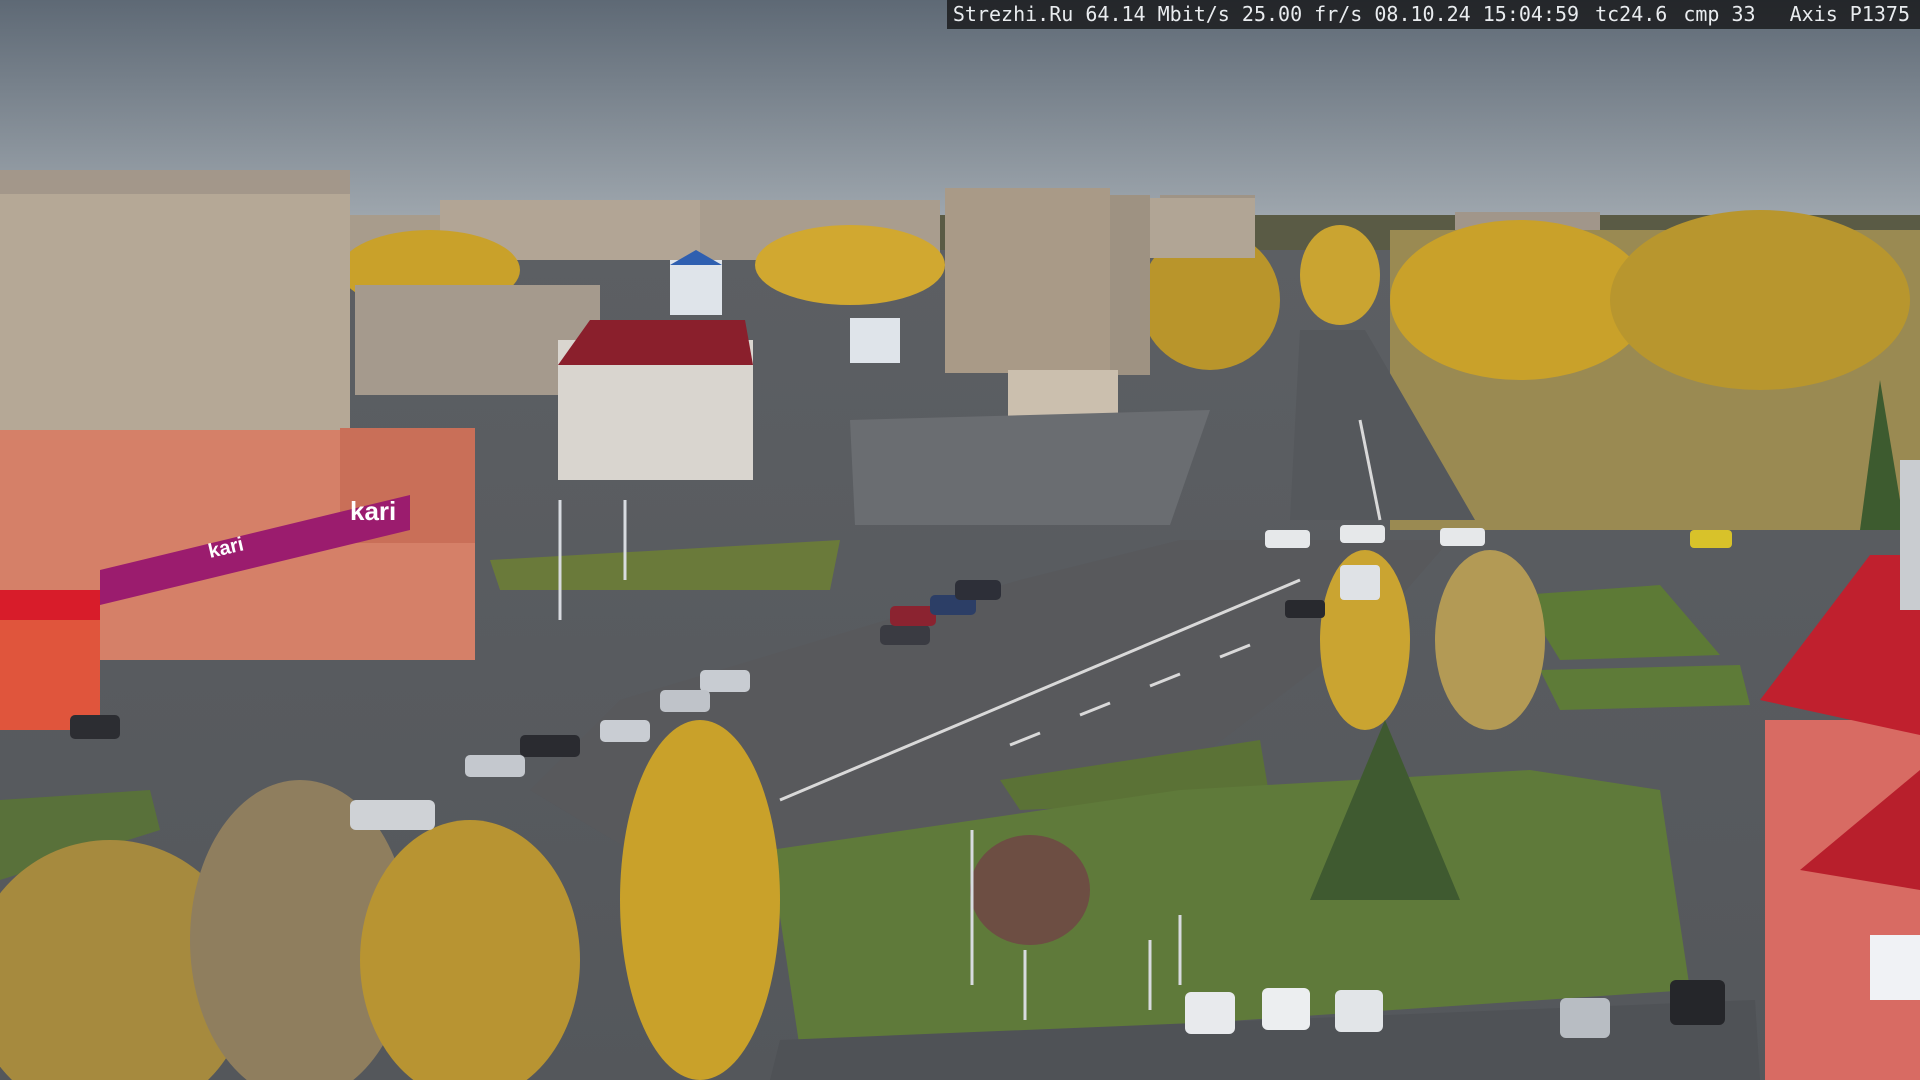 This screenshot has height=1080, width=1920. Describe the element at coordinates (1030, 467) in the screenshot. I see `central-square` at that location.